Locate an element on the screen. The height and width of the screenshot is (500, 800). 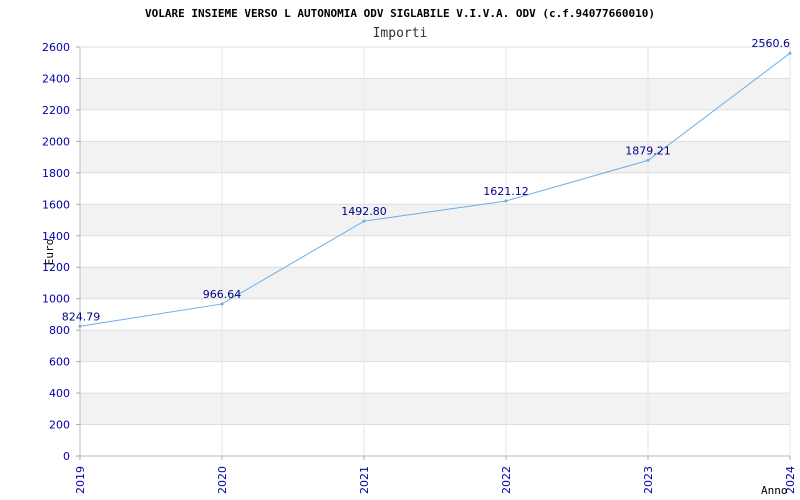
data-label: 1879.21 is located at coordinates (648, 150).